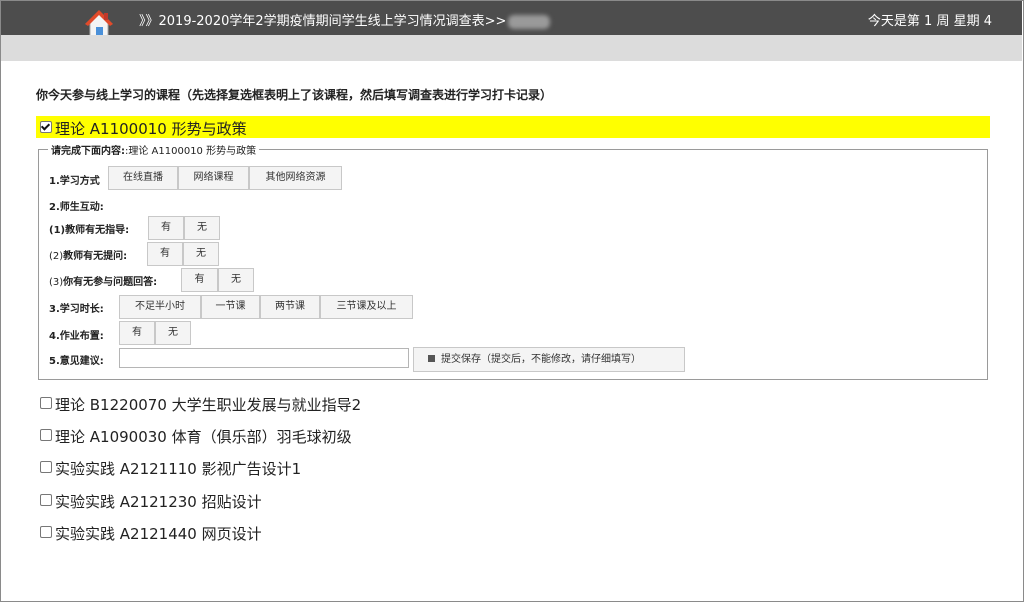 Image resolution: width=1024 pixels, height=602 pixels. What do you see at coordinates (74, 181) in the screenshot?
I see `study-method-label: 1.学习方式` at bounding box center [74, 181].